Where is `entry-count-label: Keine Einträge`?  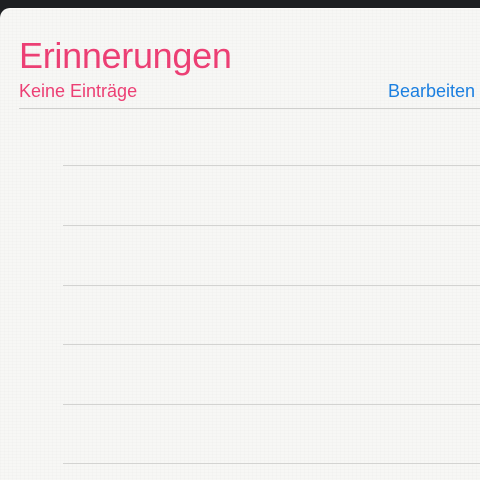 entry-count-label: Keine Einträge is located at coordinates (78, 91).